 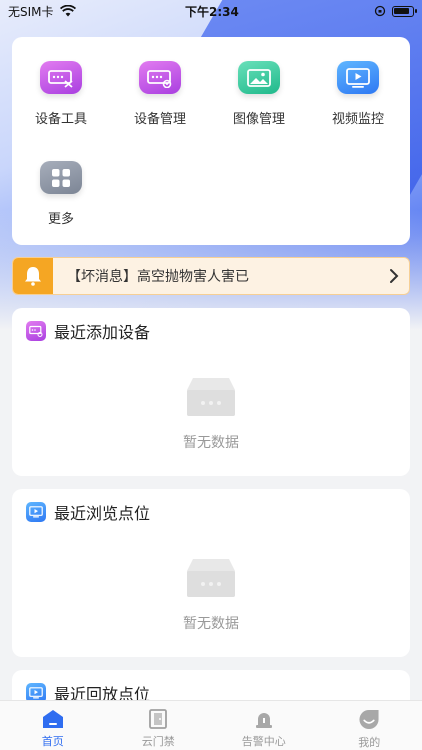 I want to click on device-tool-icon, so click(x=61, y=77).